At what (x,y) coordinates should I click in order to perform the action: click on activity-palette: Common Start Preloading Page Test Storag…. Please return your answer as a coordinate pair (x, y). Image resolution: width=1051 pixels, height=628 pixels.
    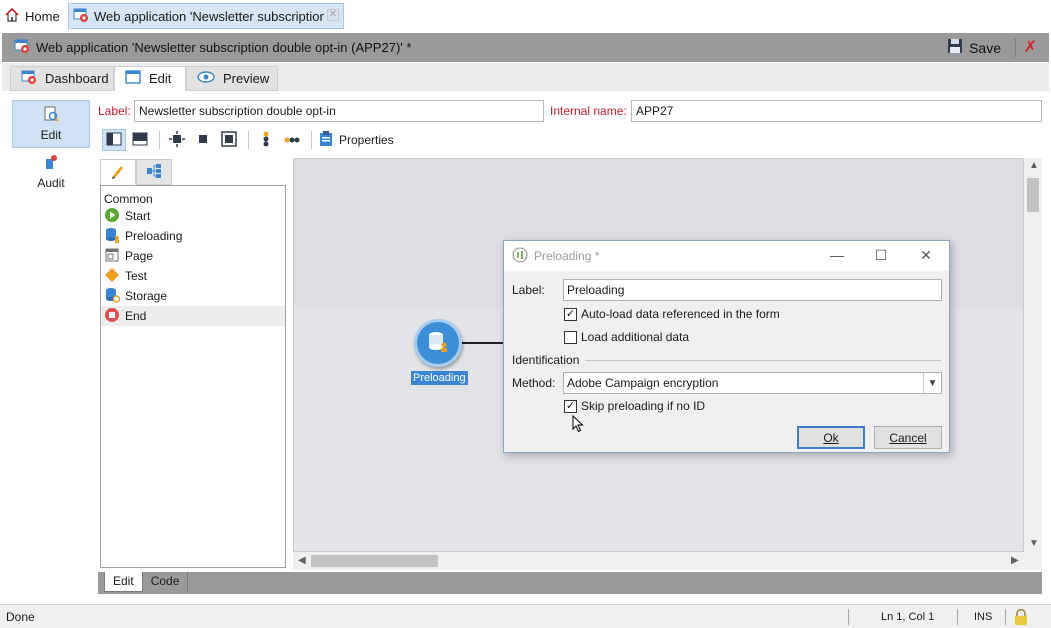
    Looking at the image, I should click on (193, 376).